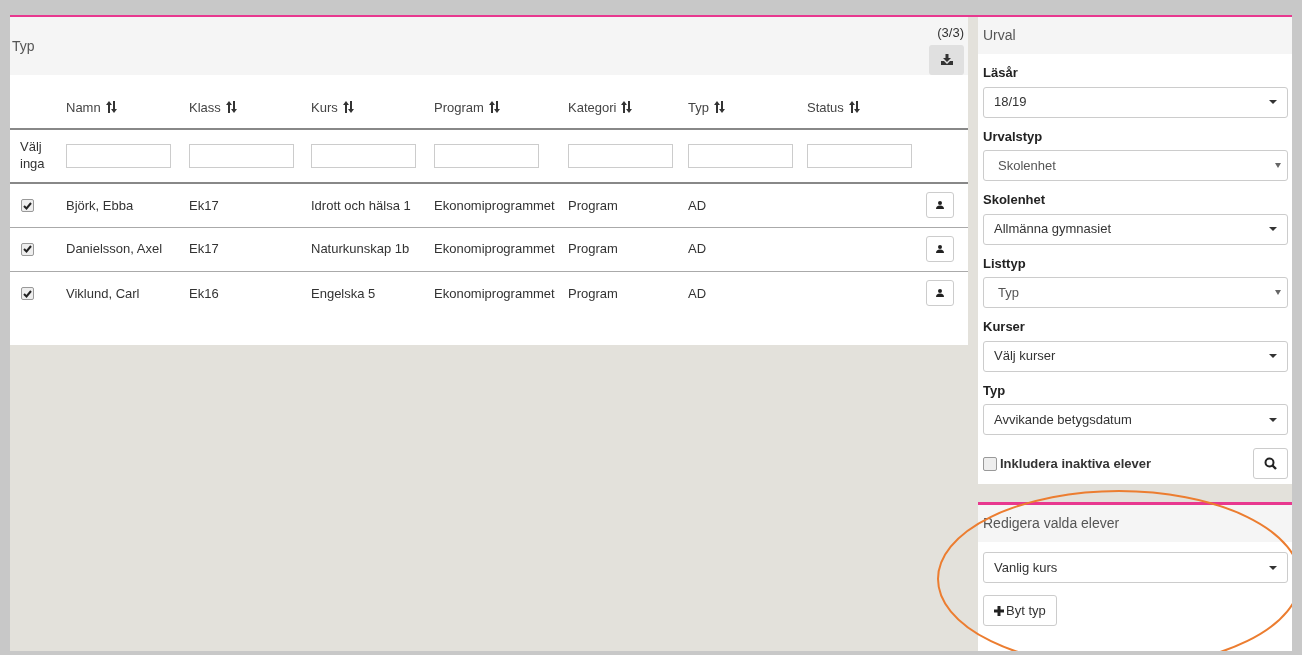 This screenshot has height=655, width=1302. What do you see at coordinates (1001, 73) in the screenshot?
I see `field-label: Läsår` at bounding box center [1001, 73].